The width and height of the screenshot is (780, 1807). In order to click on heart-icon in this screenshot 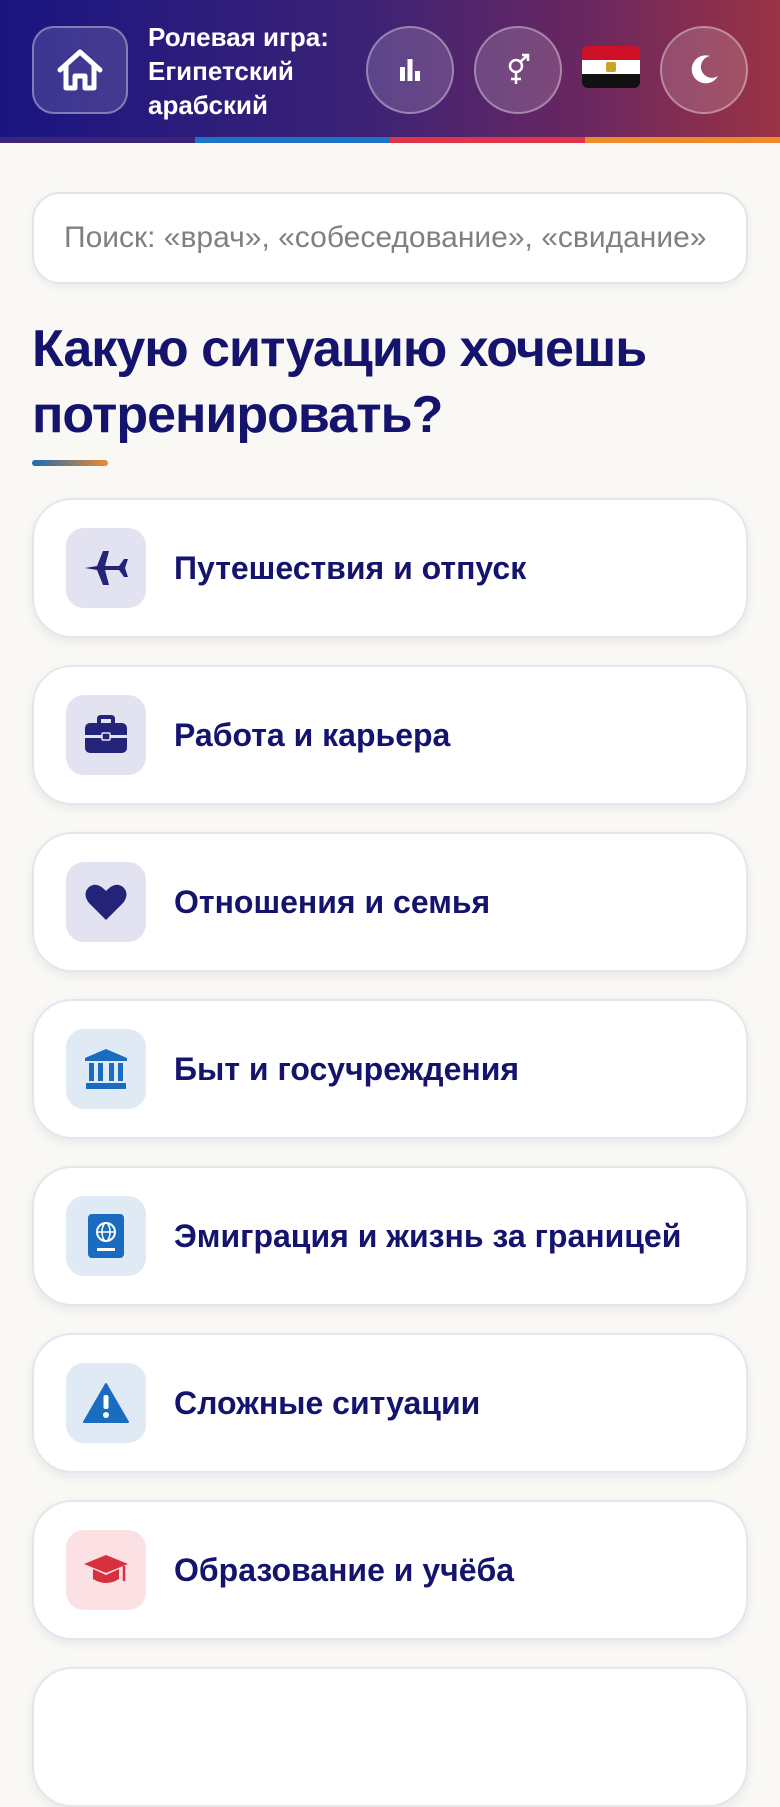, I will do `click(106, 902)`.